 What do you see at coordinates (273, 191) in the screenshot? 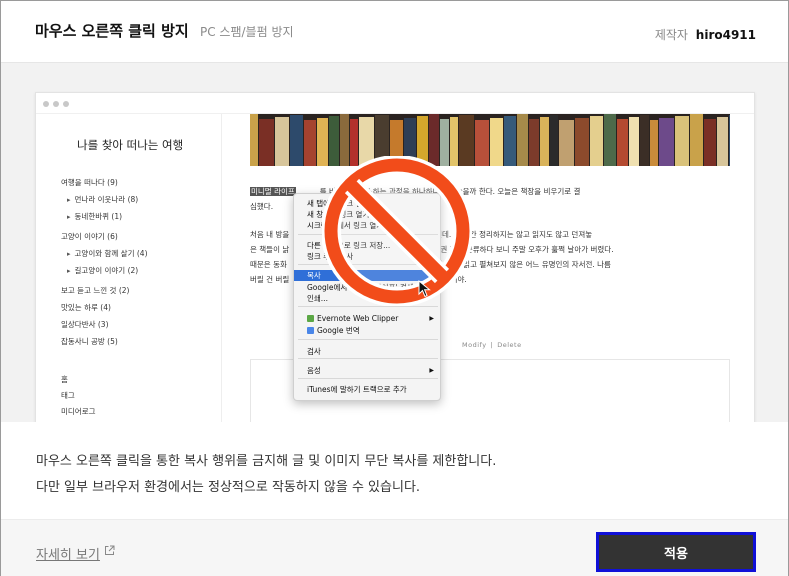
I see `selected-text: 미니멀 라이프` at bounding box center [273, 191].